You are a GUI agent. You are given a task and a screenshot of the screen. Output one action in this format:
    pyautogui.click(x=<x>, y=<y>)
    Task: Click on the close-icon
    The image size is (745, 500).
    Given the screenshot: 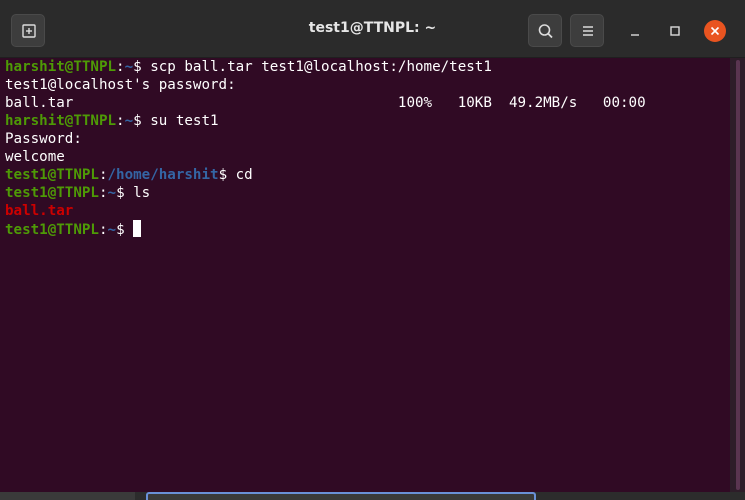 What is the action you would take?
    pyautogui.click(x=715, y=31)
    